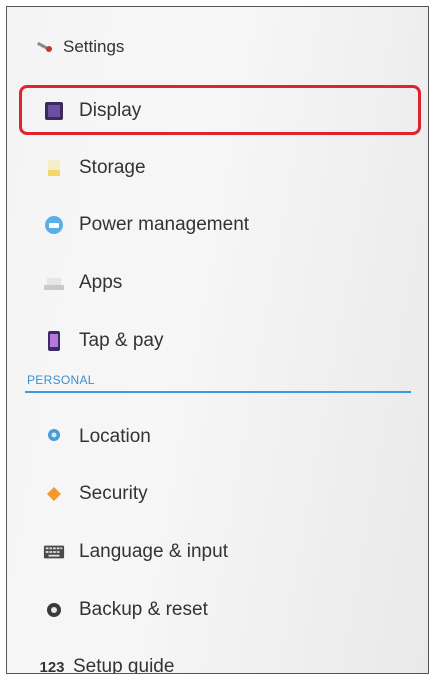 This screenshot has height=680, width=435. I want to click on storage-icon, so click(54, 168).